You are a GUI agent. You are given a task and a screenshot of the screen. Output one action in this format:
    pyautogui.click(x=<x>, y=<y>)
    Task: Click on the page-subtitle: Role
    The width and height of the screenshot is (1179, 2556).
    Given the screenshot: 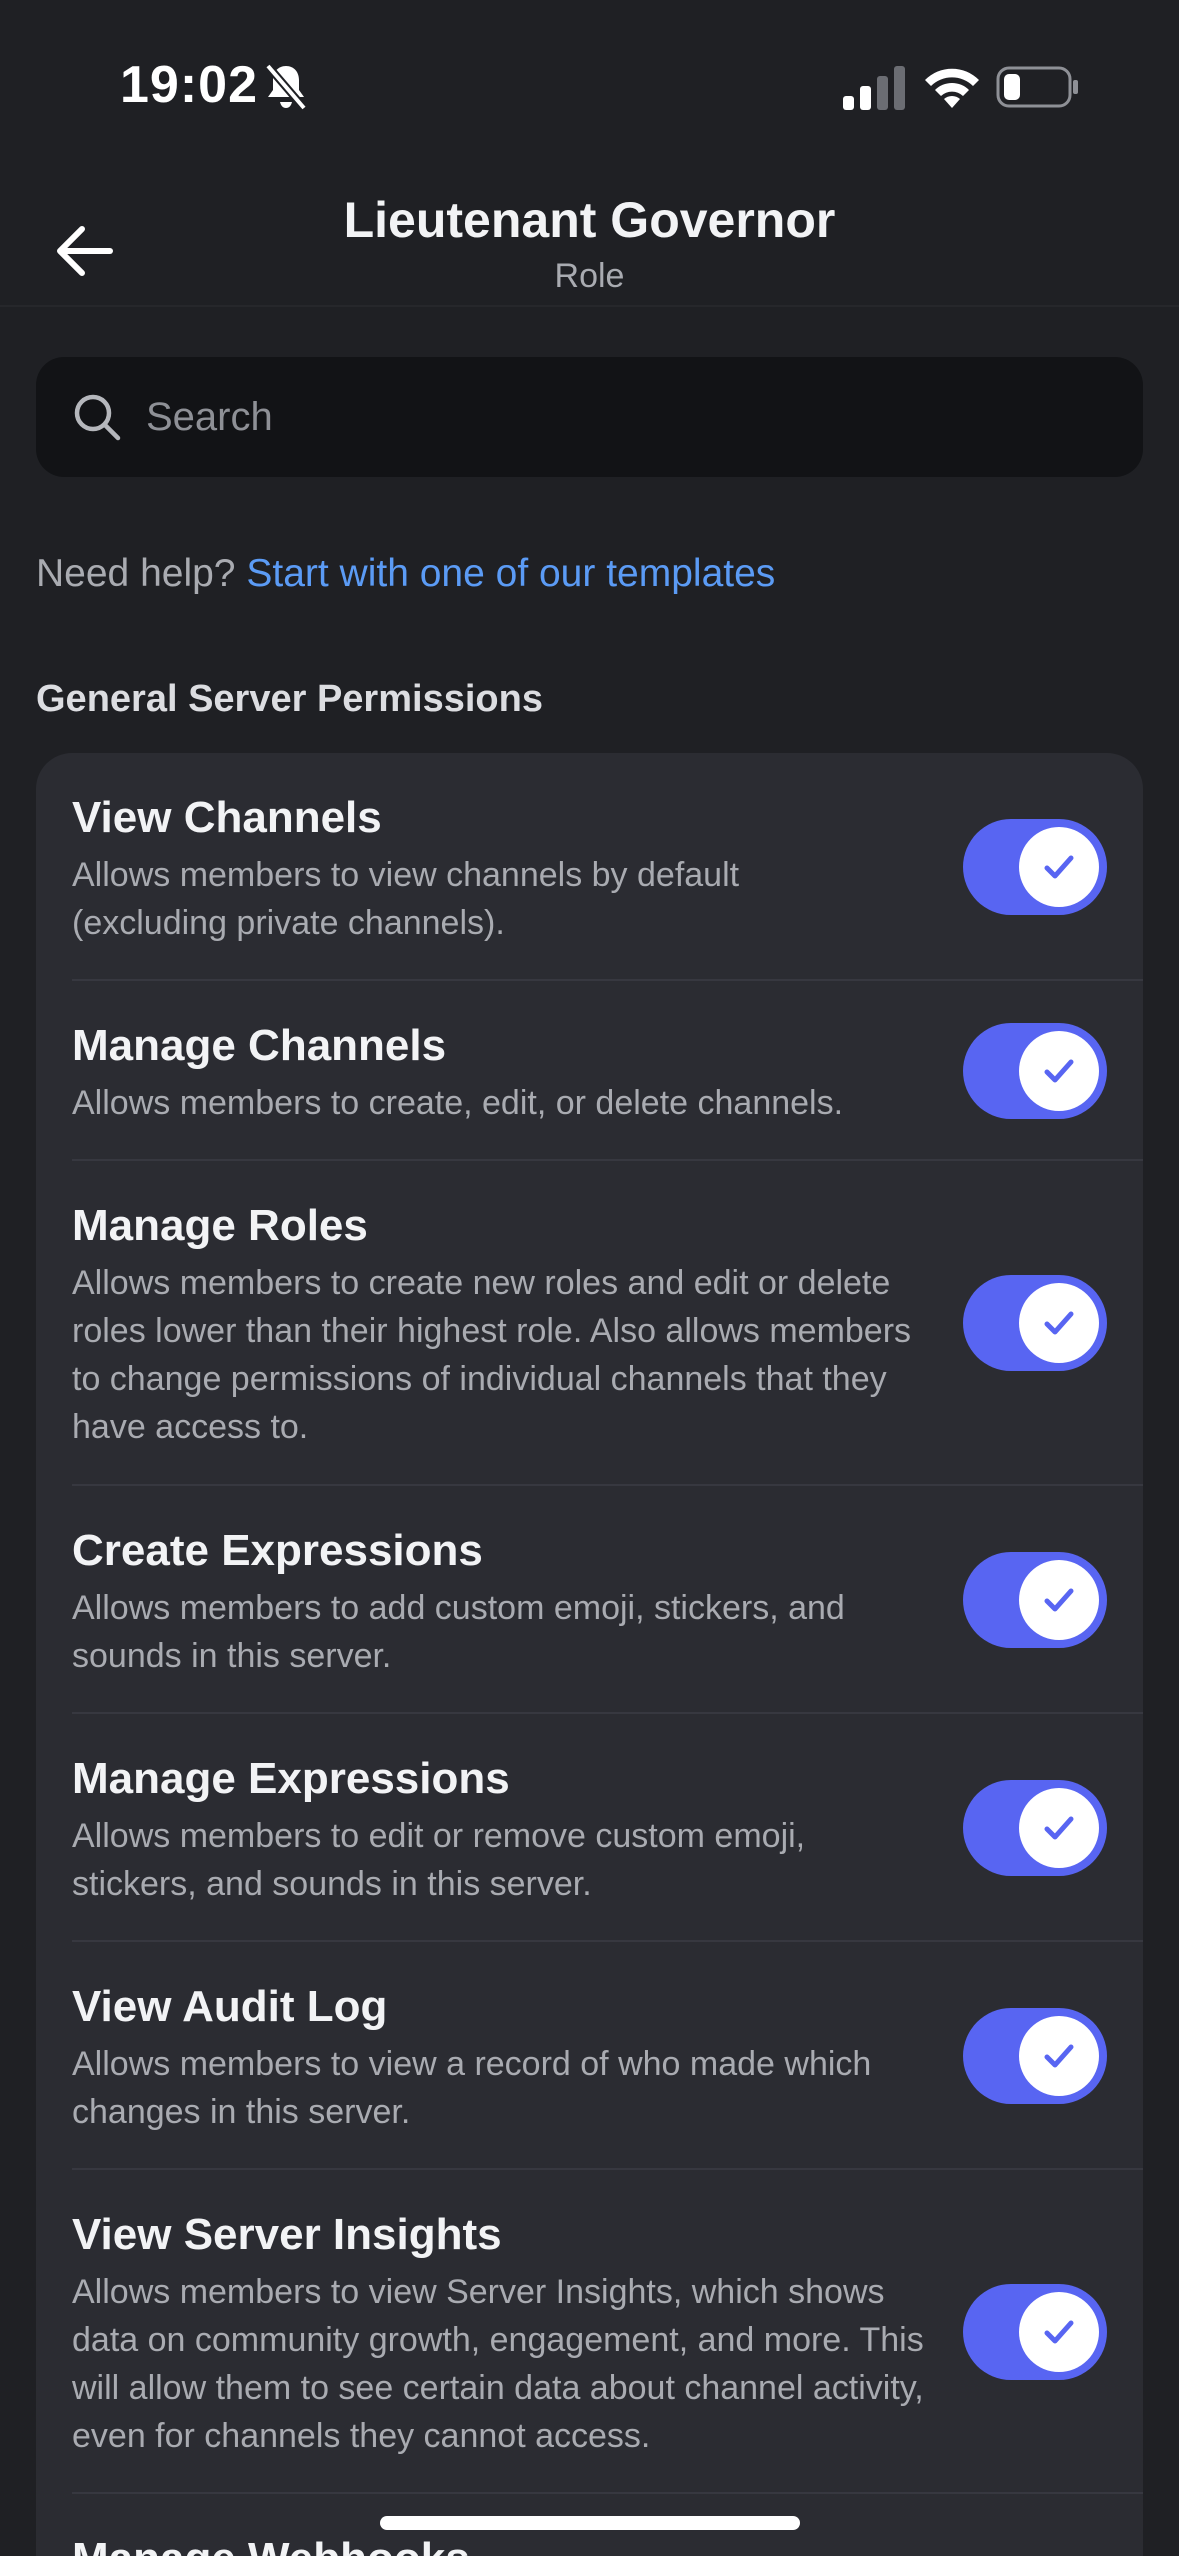 What is the action you would take?
    pyautogui.click(x=589, y=276)
    